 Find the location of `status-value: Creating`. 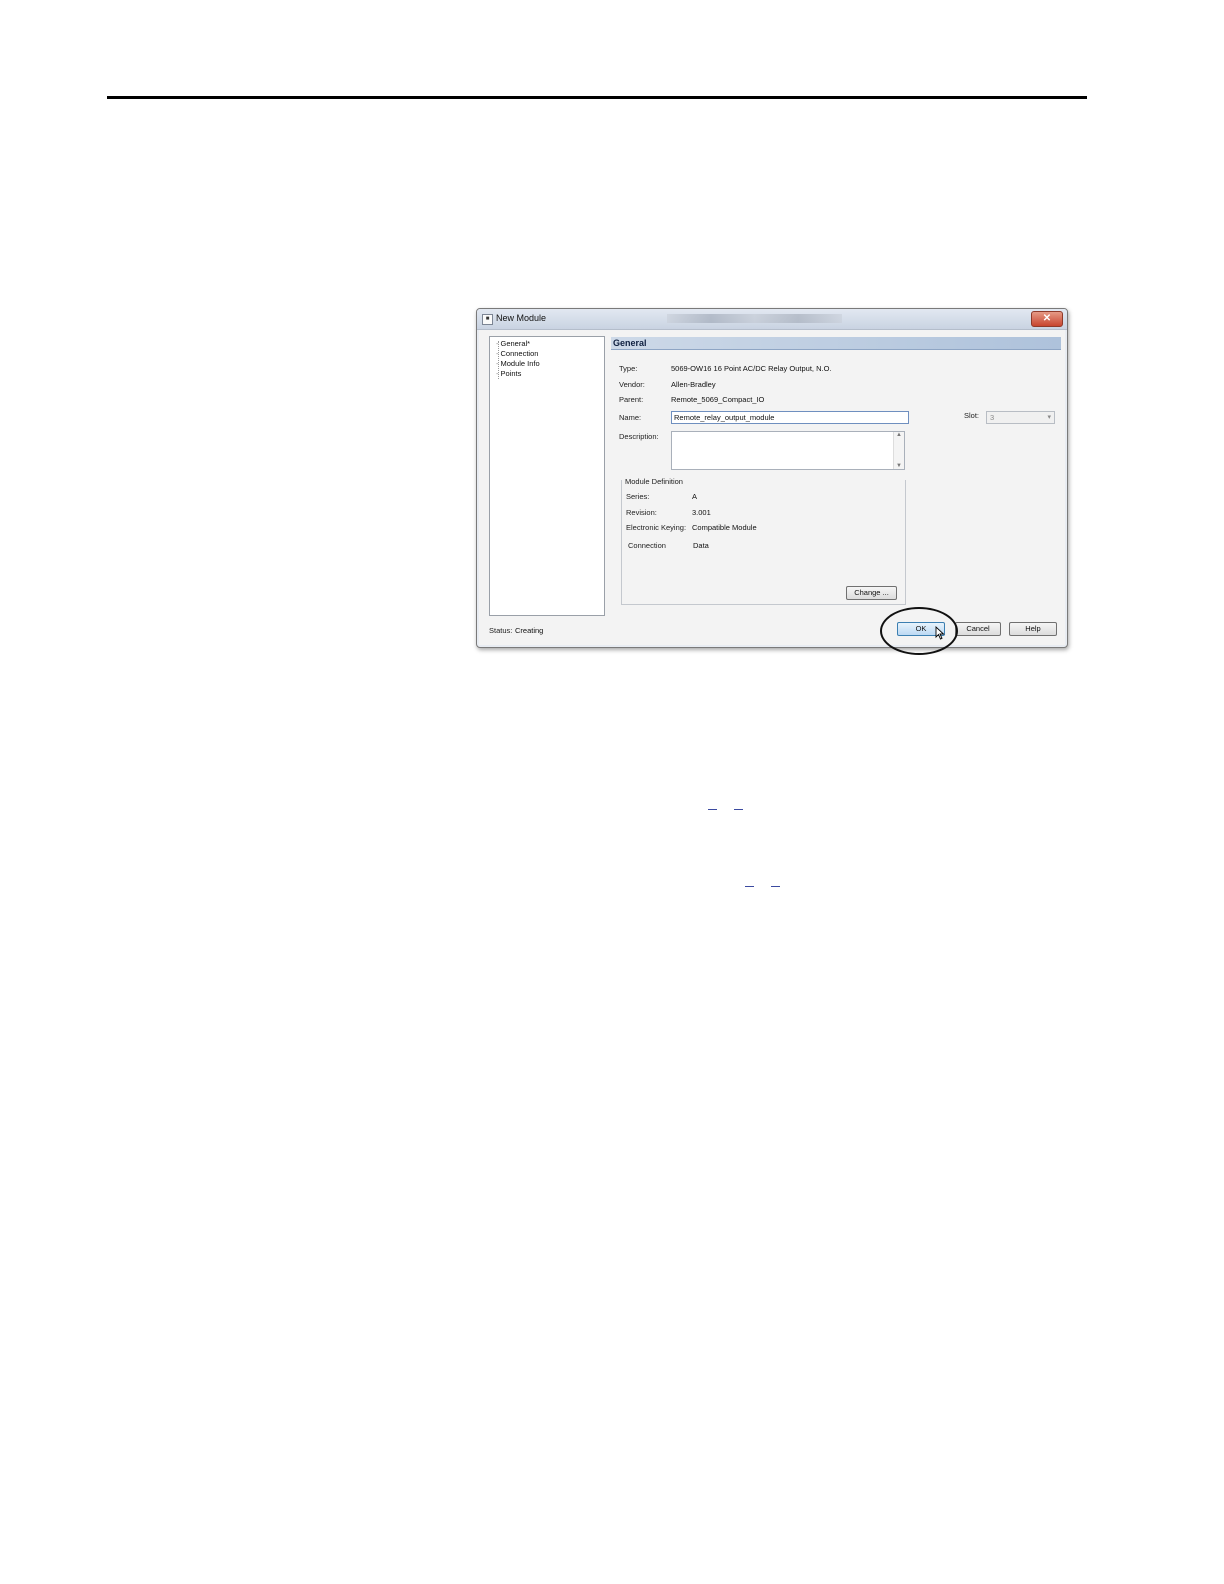

status-value: Creating is located at coordinates (529, 630).